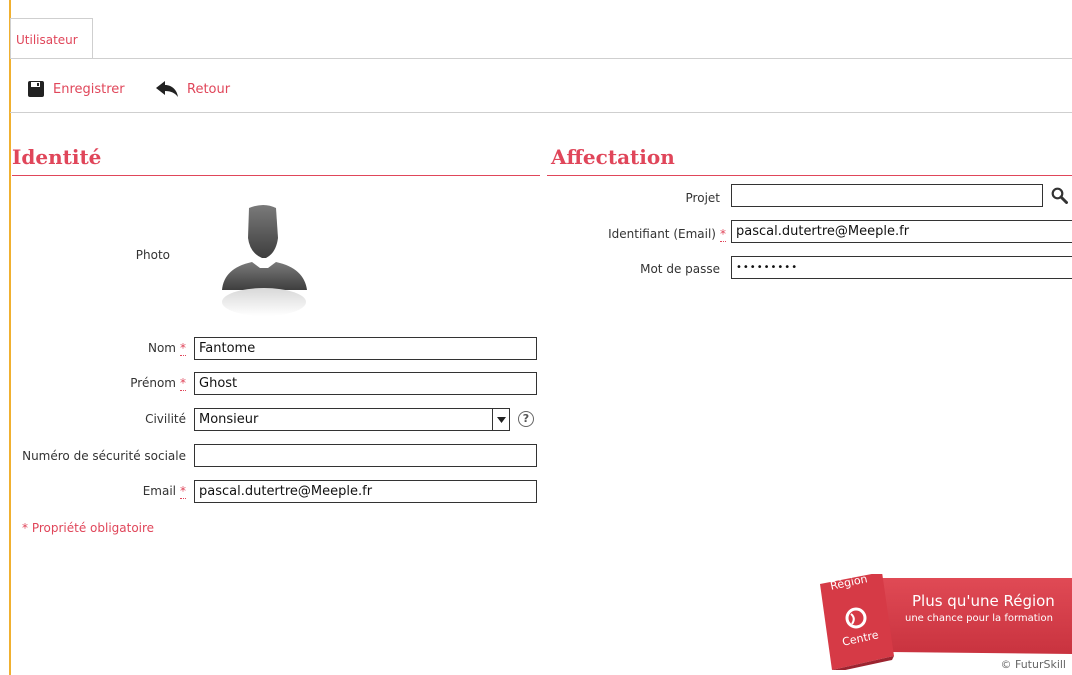 The image size is (1072, 675). Describe the element at coordinates (51, 38) in the screenshot. I see `tab-utilisateur: Utilisateur` at that location.